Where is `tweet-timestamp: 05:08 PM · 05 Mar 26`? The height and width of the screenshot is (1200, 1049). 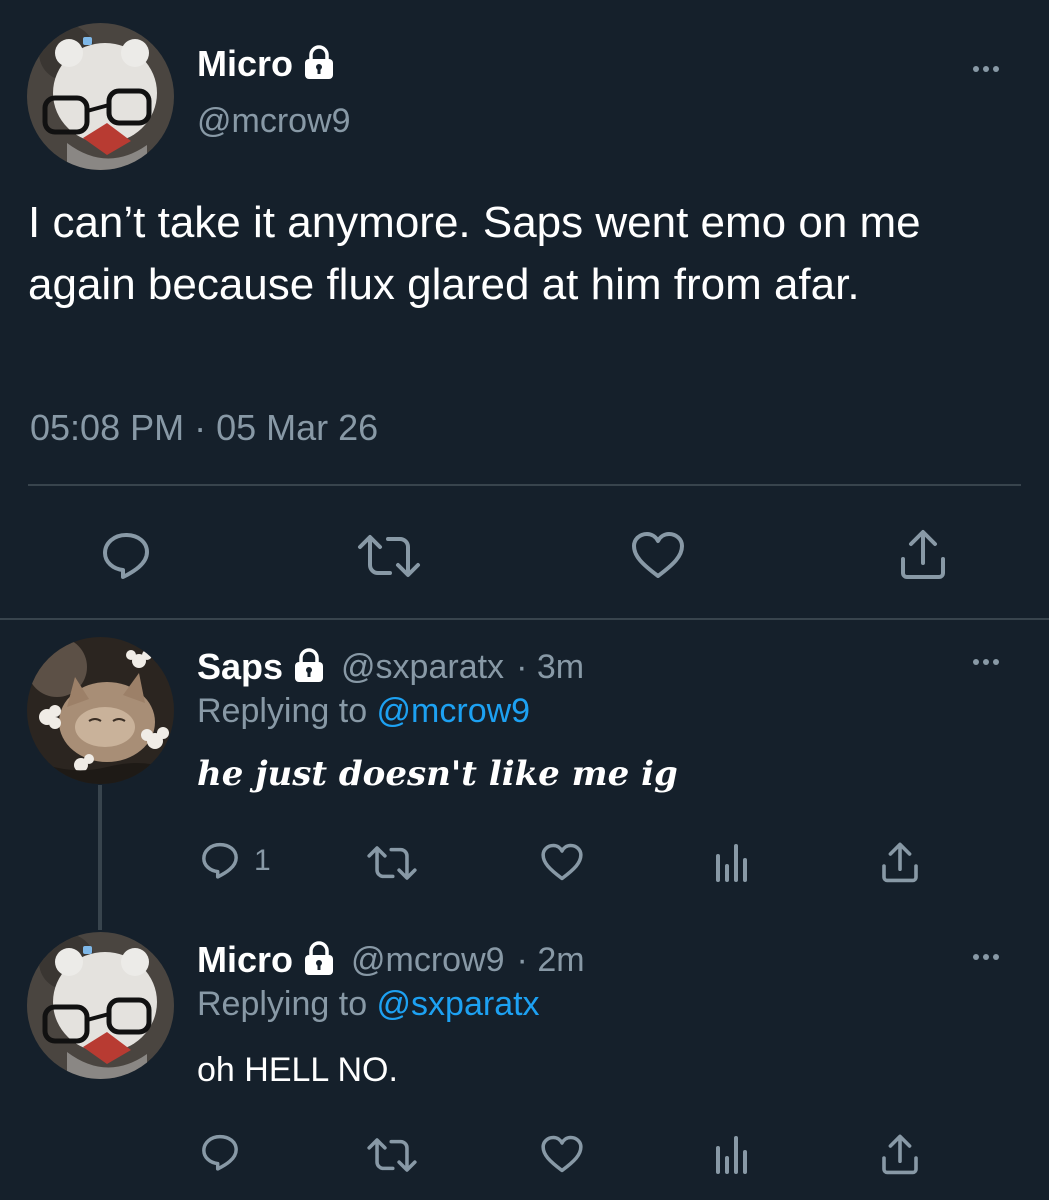 tweet-timestamp: 05:08 PM · 05 Mar 26 is located at coordinates (204, 428).